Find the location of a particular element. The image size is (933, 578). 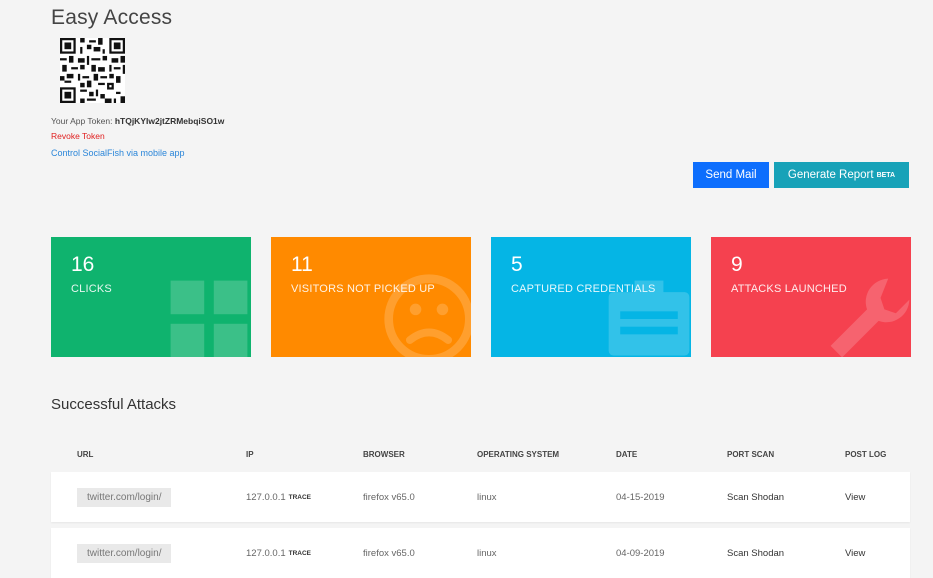

qr-code-image is located at coordinates (92, 70).